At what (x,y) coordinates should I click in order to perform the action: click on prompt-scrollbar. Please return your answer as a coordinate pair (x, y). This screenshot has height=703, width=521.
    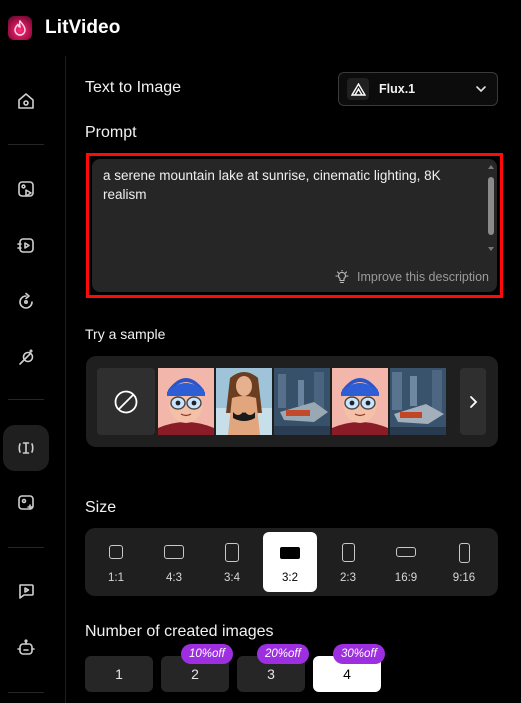
    Looking at the image, I should click on (491, 208).